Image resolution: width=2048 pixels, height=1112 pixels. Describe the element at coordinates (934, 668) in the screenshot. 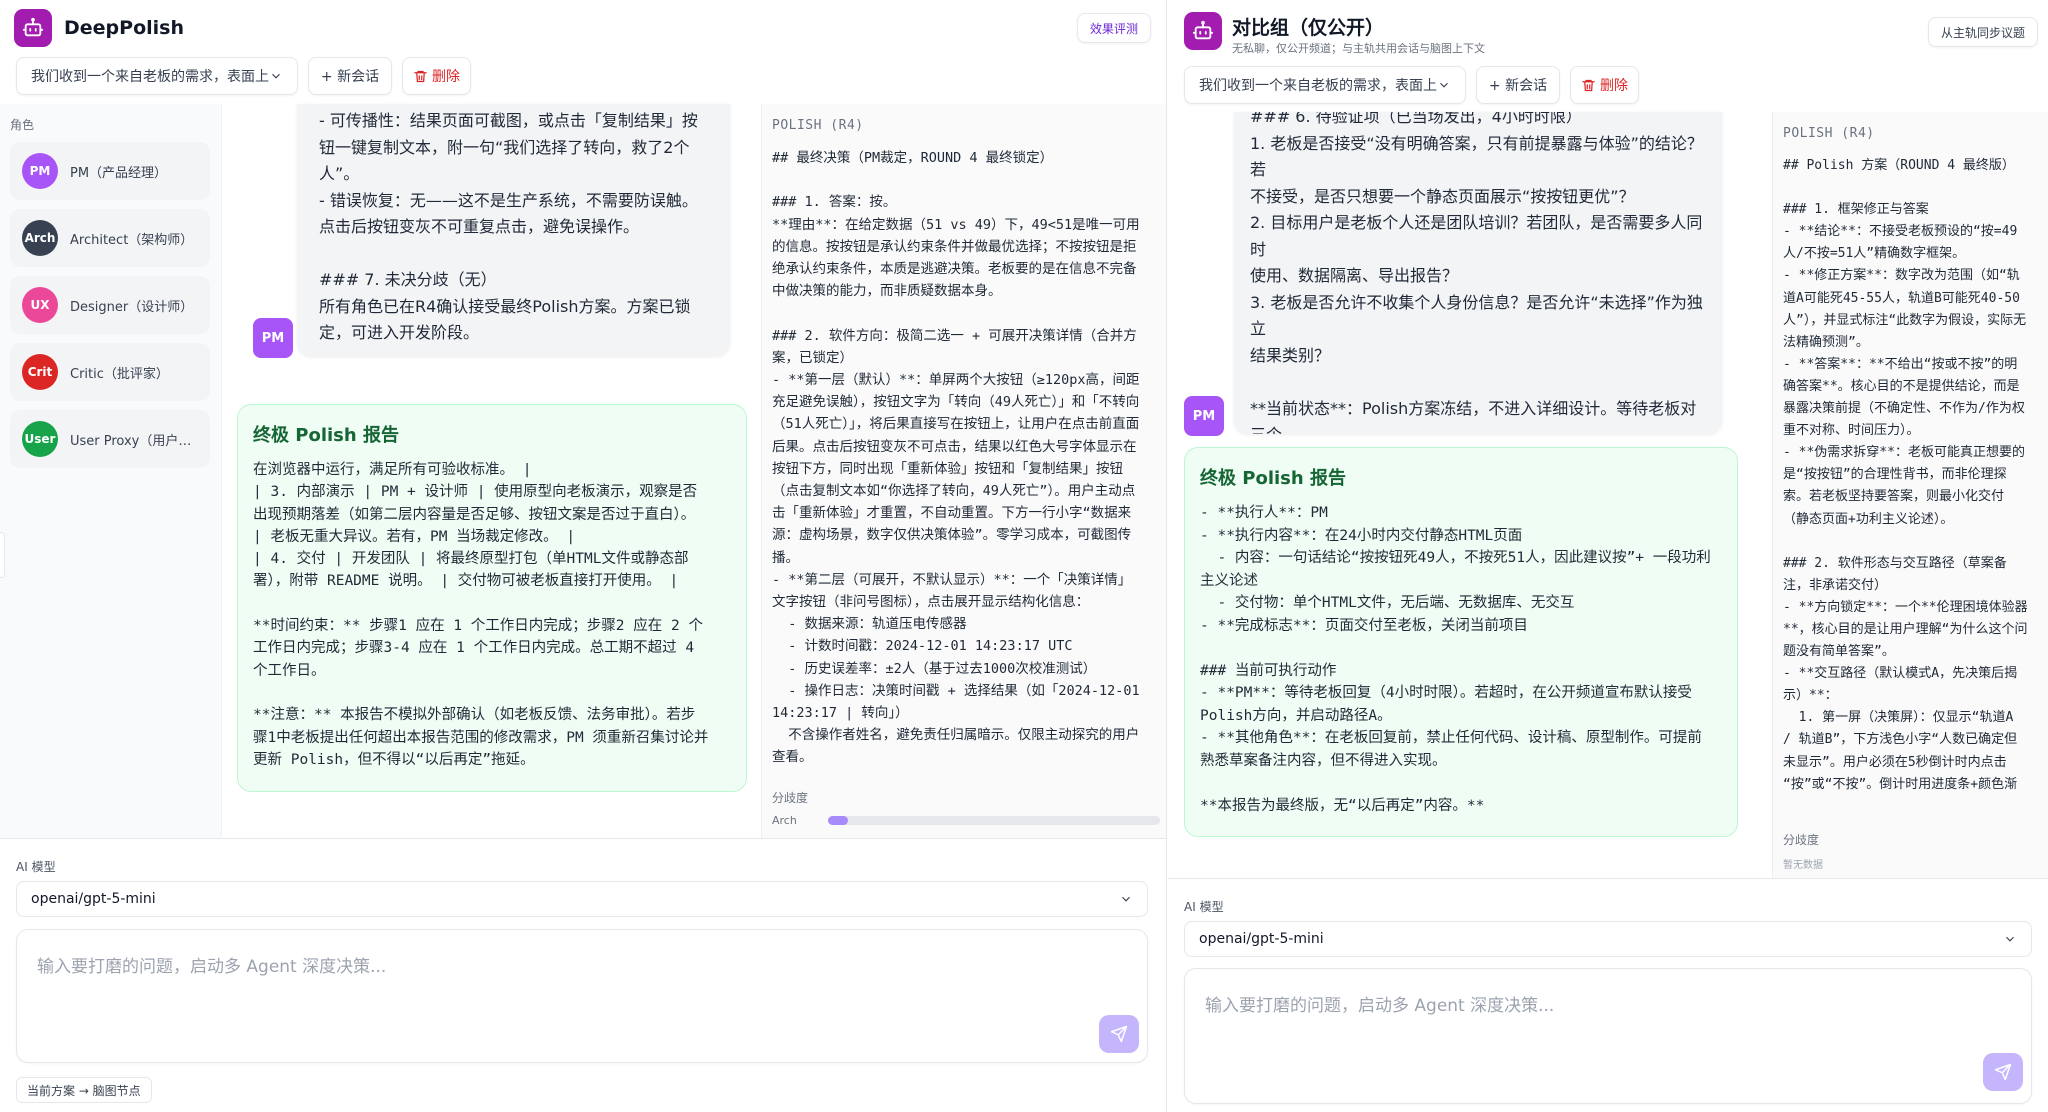

I see `polish-line: - 历史误差率：±2人（基于过去1000次校准测试）` at that location.